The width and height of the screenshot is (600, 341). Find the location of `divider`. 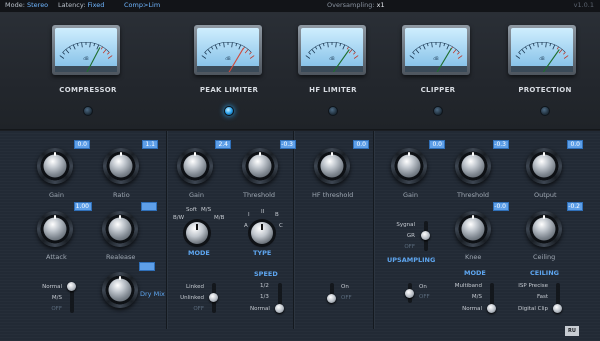

divider is located at coordinates (373, 230).